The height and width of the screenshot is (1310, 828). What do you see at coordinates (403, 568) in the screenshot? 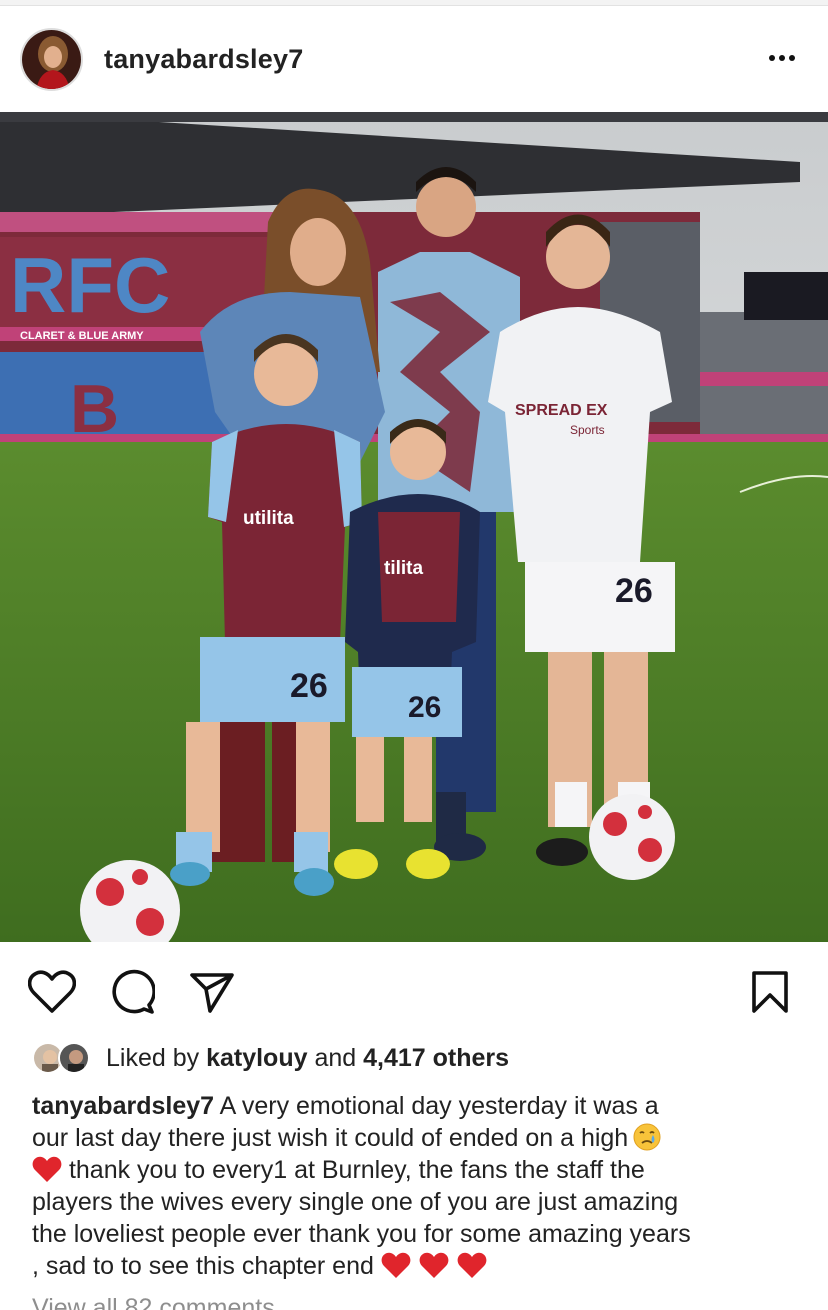
I see `svg-text: tilita` at bounding box center [403, 568].